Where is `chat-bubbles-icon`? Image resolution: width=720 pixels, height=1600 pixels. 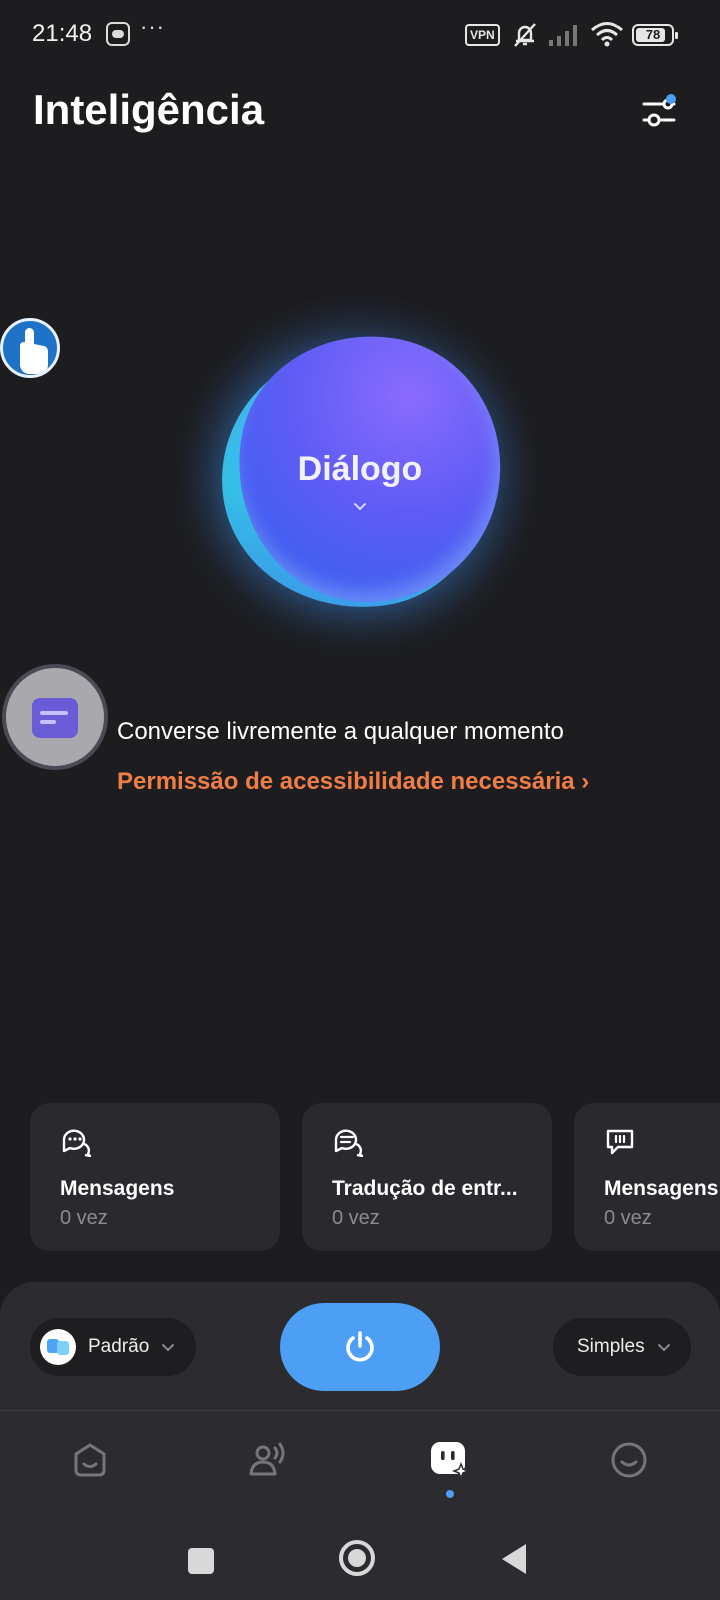
chat-bubbles-icon is located at coordinates (77, 1143).